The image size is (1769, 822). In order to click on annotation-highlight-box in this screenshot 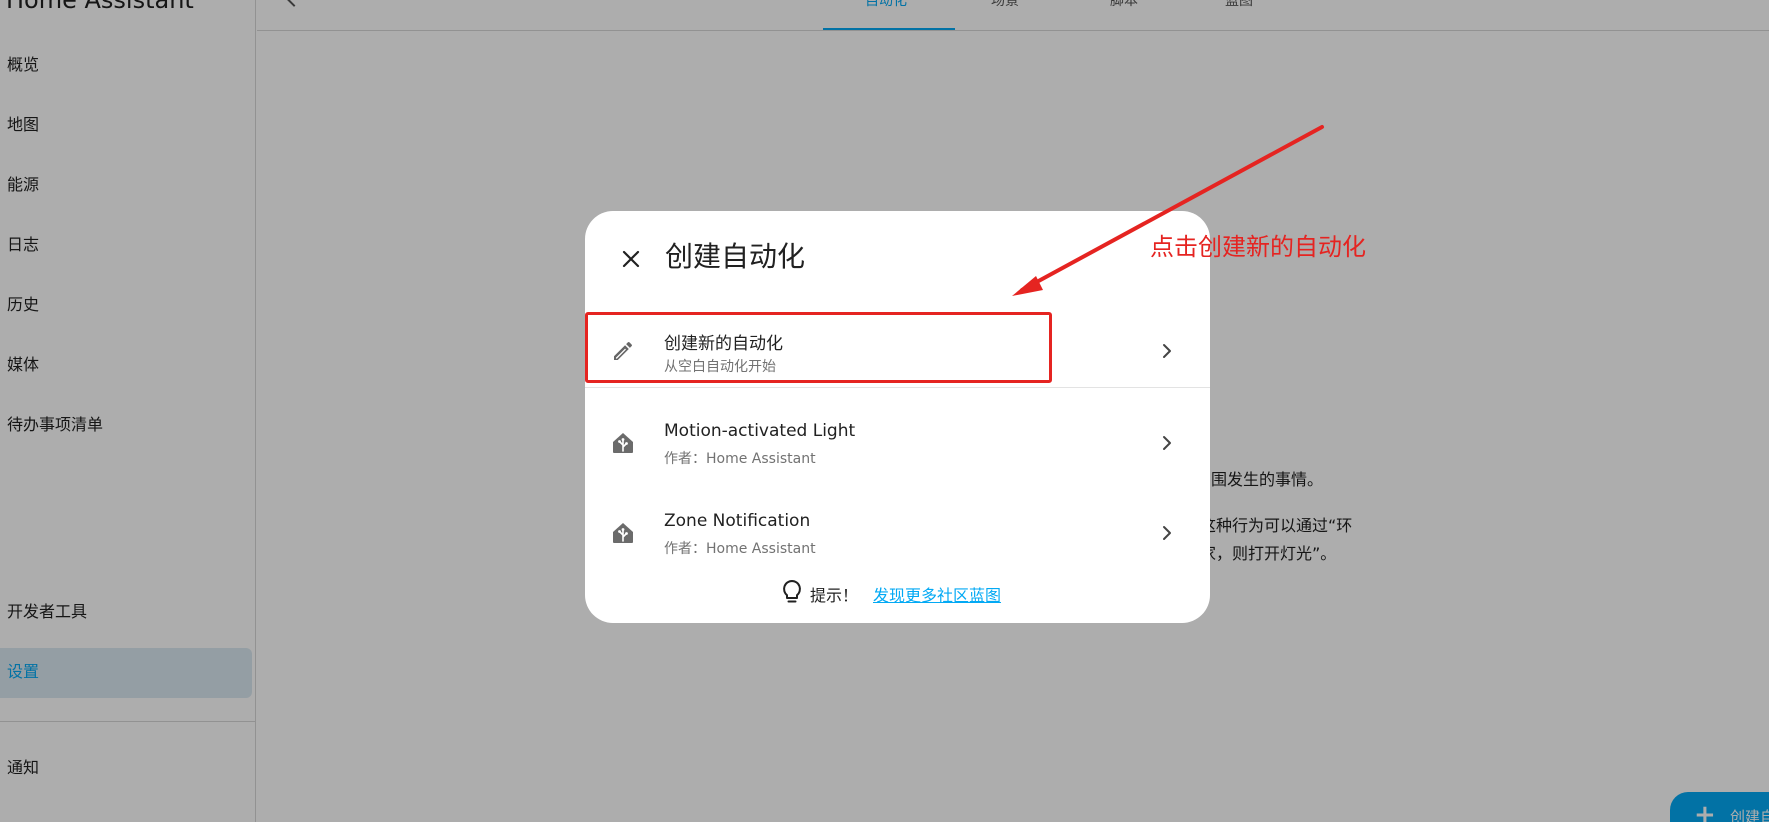, I will do `click(818, 347)`.